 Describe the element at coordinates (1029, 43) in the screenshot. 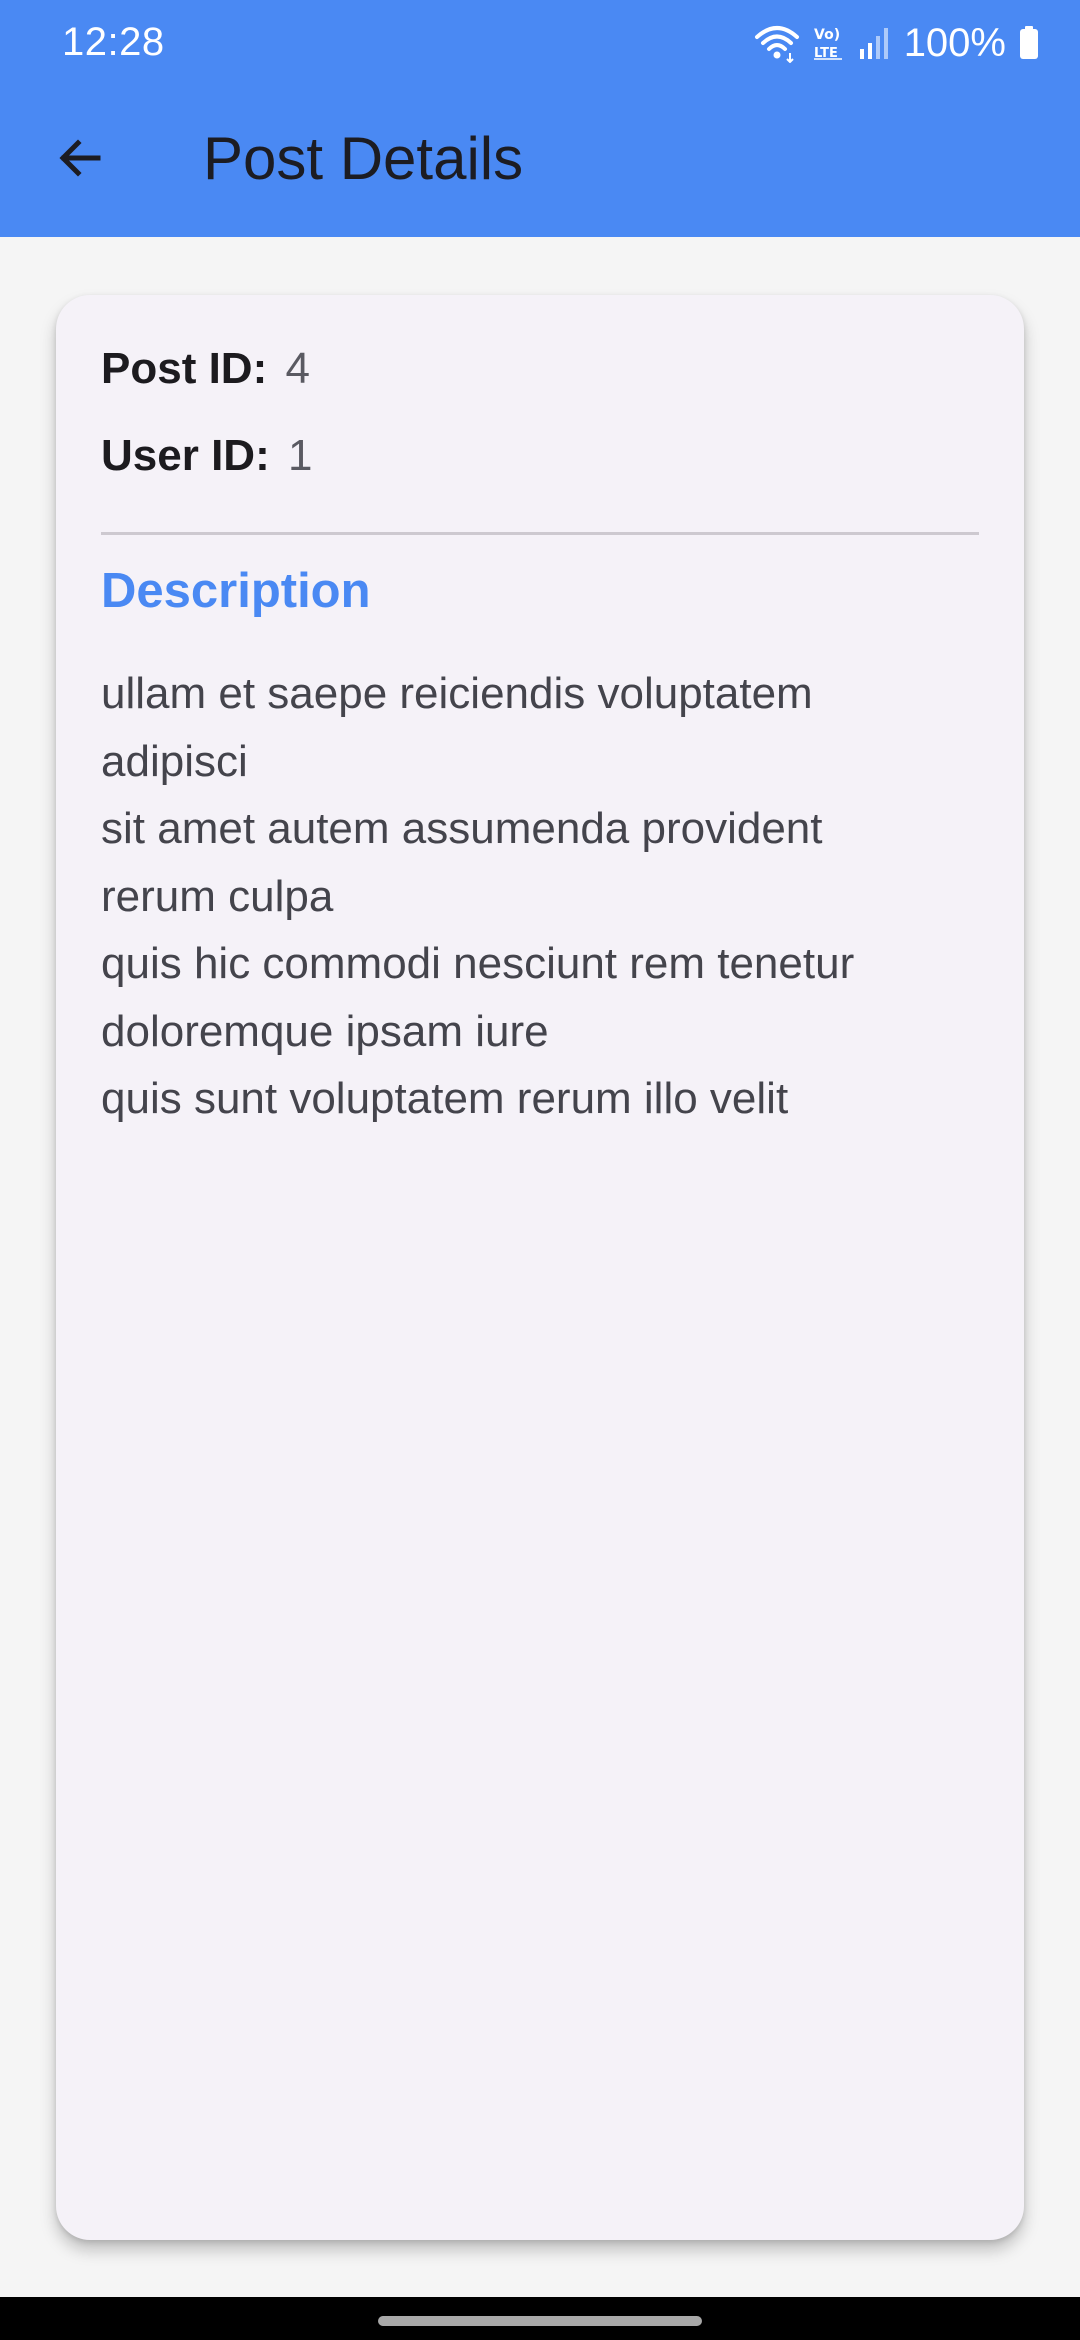

I see `battery-icon` at that location.